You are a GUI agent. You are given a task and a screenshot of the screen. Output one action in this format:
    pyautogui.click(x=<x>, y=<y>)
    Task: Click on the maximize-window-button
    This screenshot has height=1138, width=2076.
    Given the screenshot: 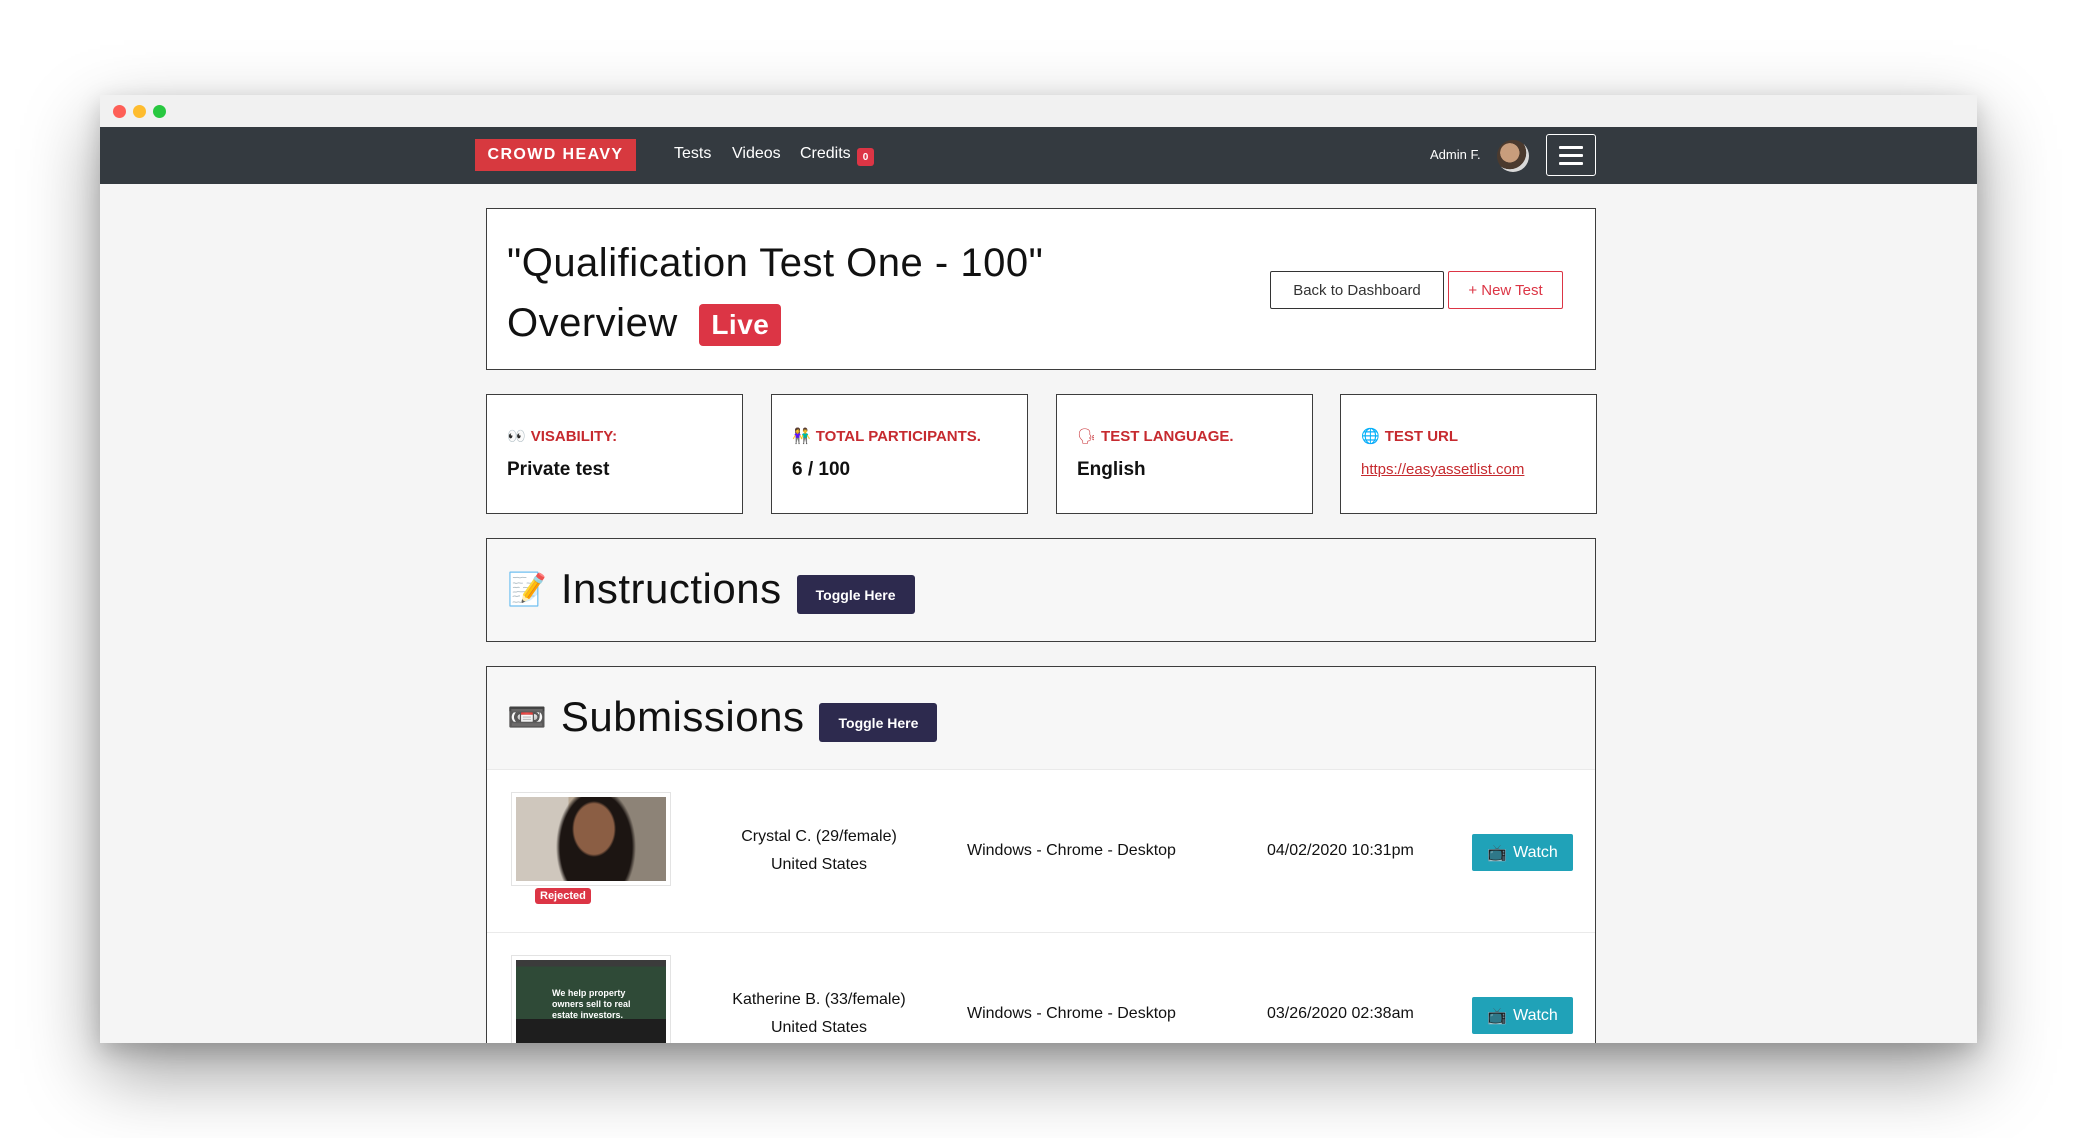 What is the action you would take?
    pyautogui.click(x=159, y=111)
    